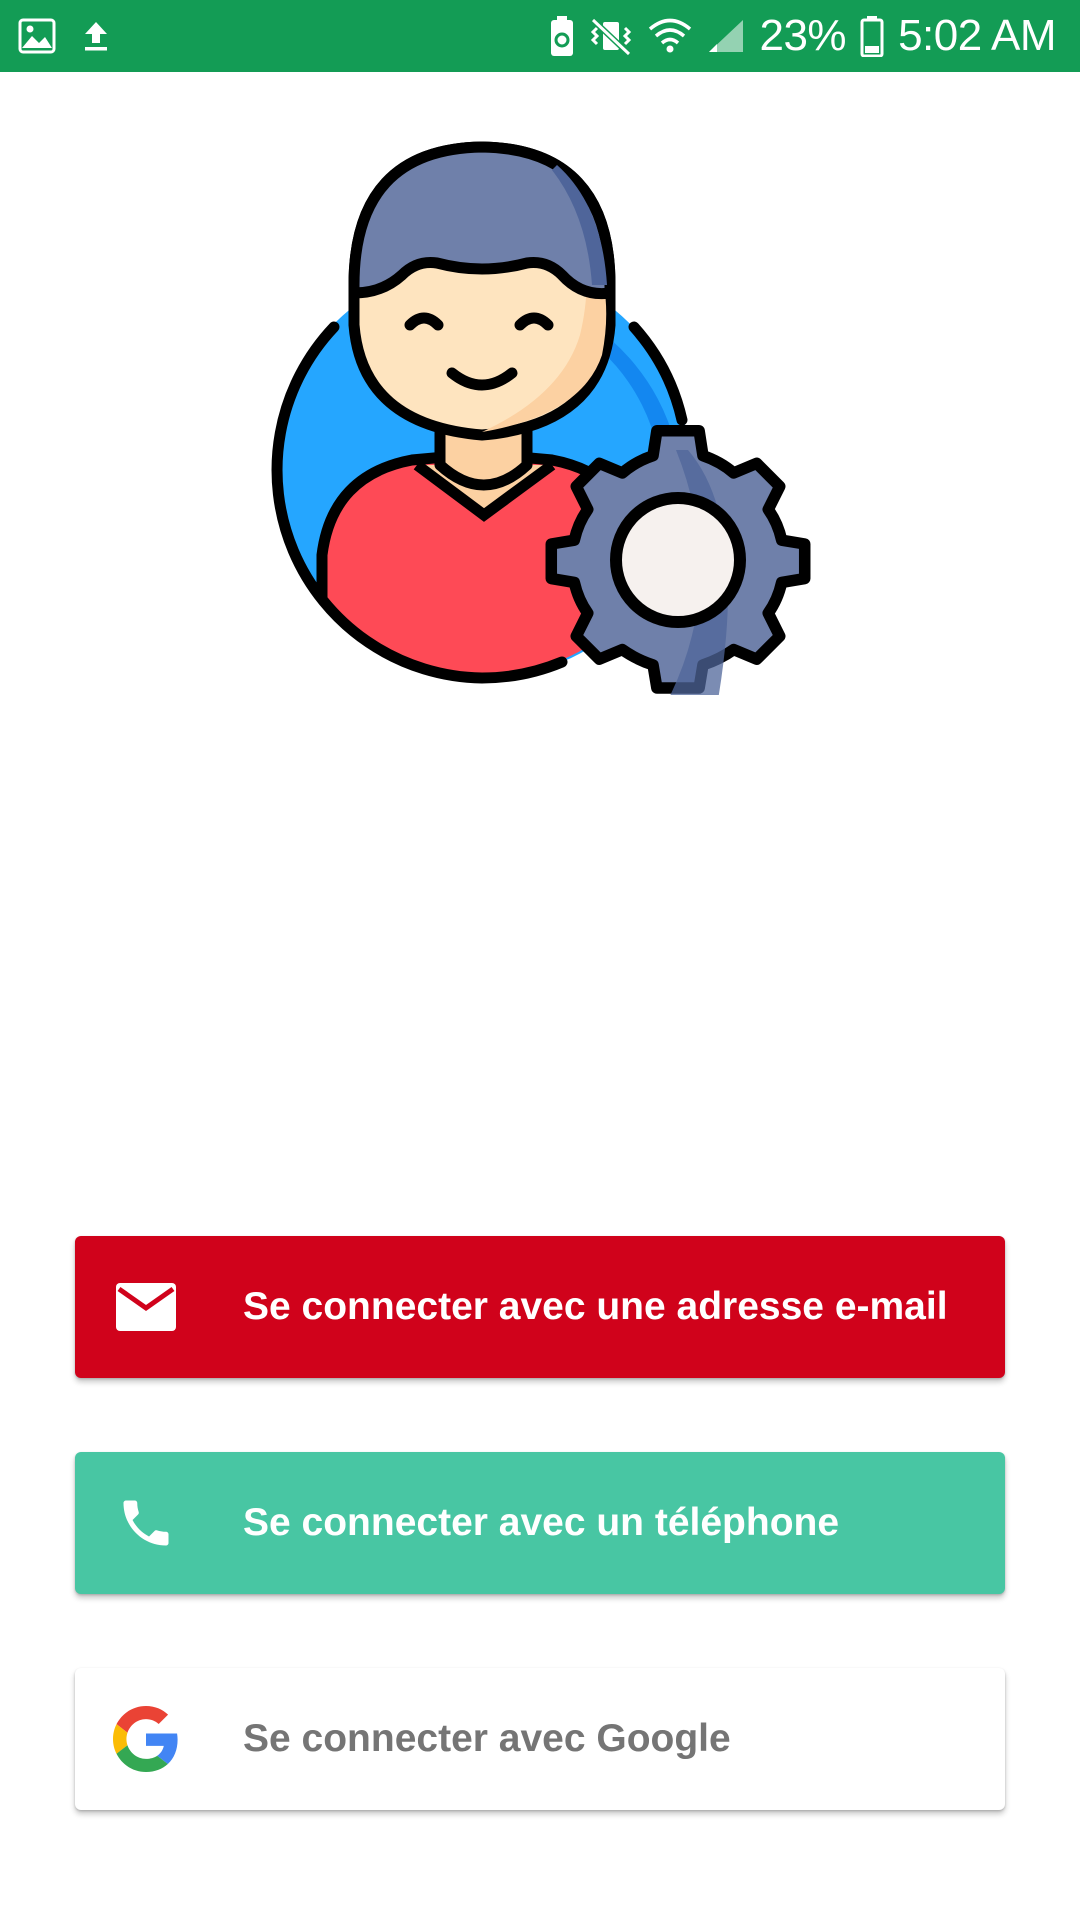 This screenshot has height=1920, width=1080. Describe the element at coordinates (487, 1738) in the screenshot. I see `google-login-label: Se connecter avec Google` at that location.